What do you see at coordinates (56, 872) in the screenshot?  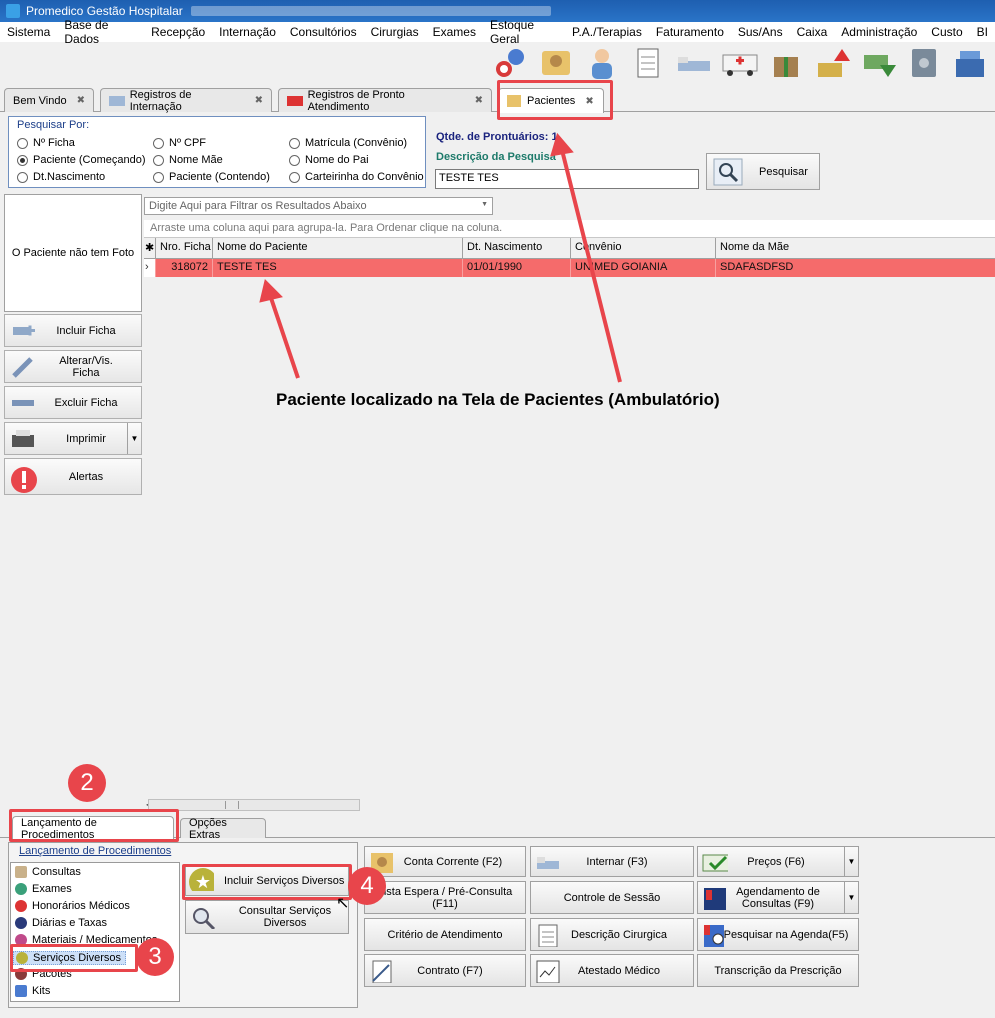 I see `list-item-label: Consultas` at bounding box center [56, 872].